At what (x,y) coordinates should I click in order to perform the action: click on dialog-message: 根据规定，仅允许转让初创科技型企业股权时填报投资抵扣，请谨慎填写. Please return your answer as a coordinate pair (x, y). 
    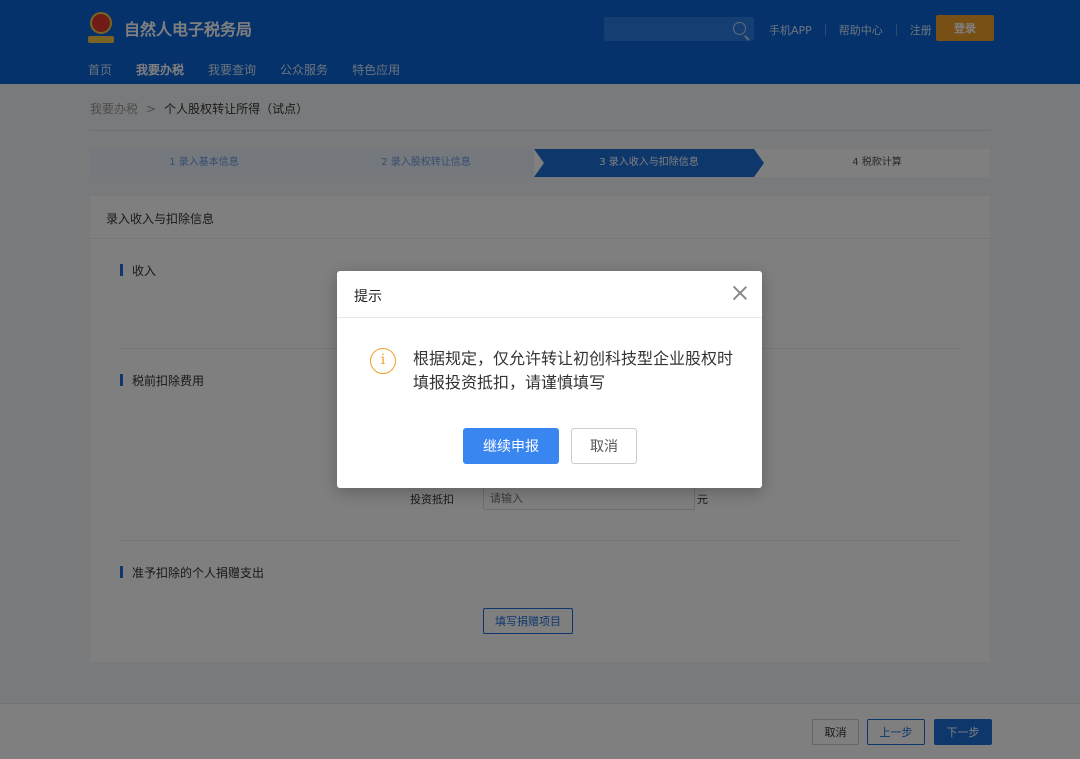
    Looking at the image, I should click on (573, 370).